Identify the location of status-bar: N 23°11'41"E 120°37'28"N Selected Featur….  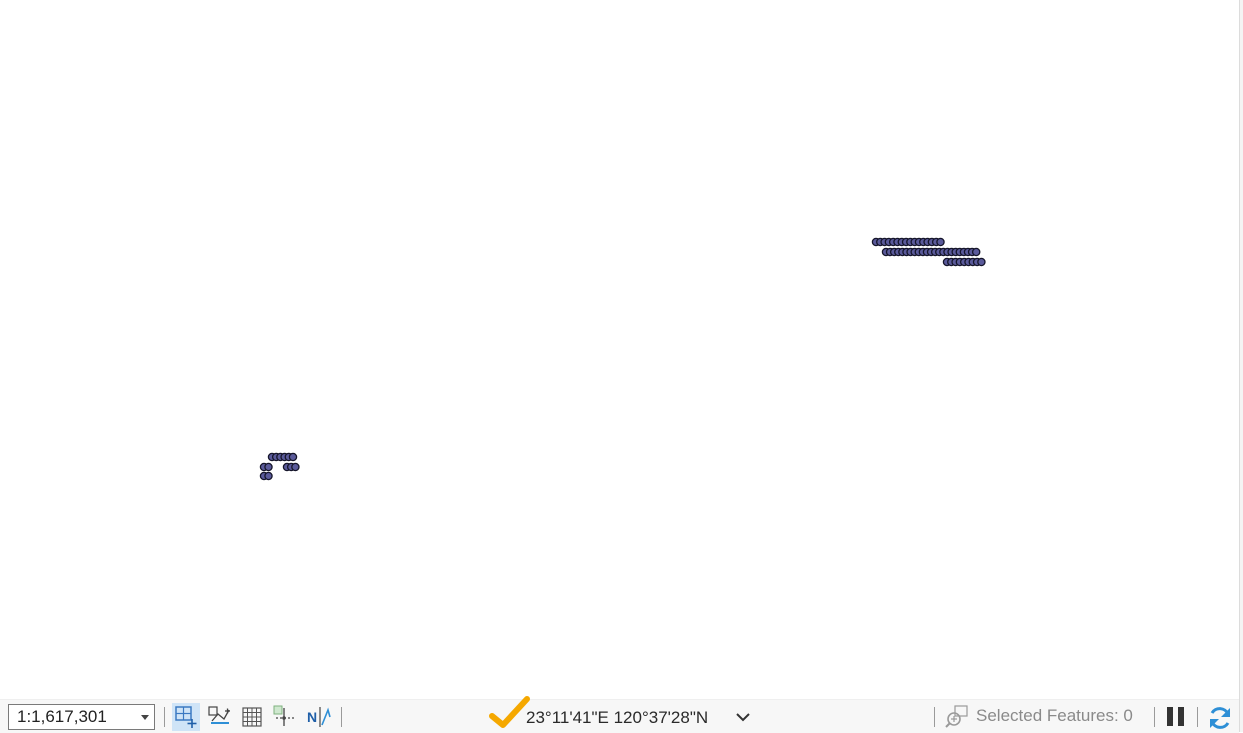
(619, 714).